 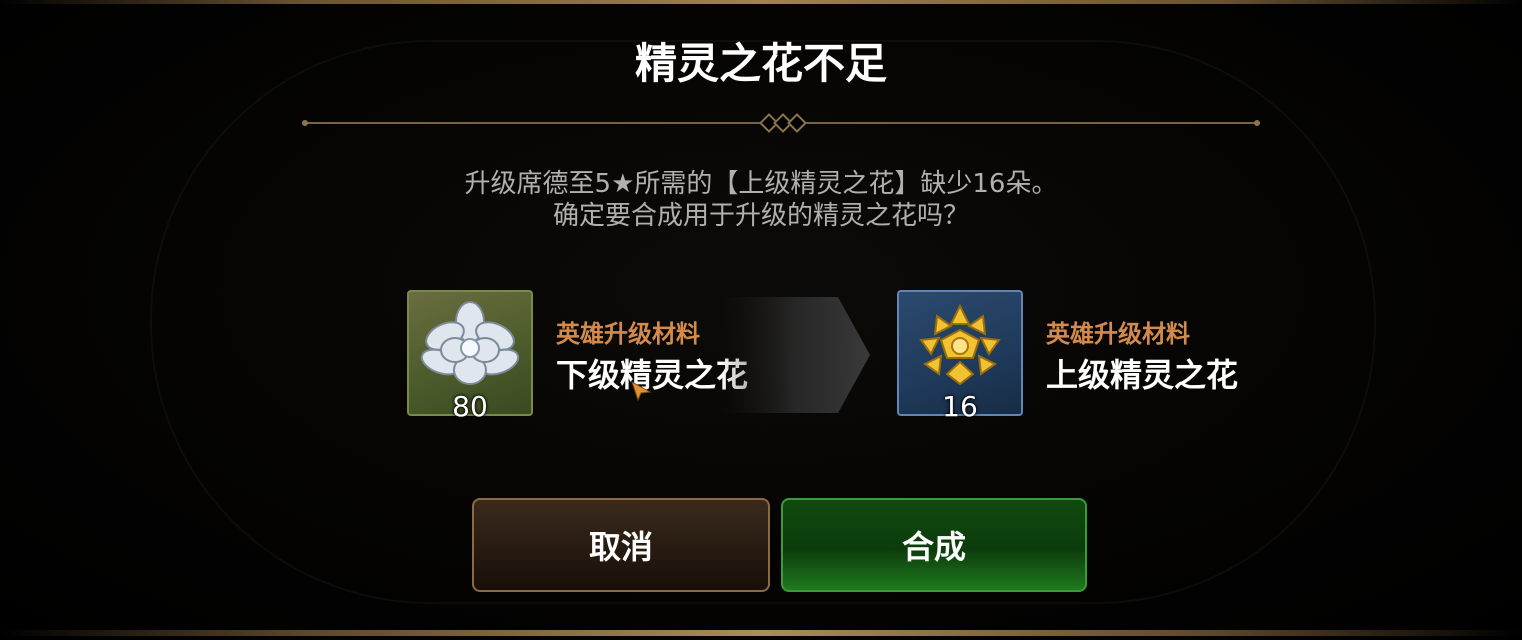 What do you see at coordinates (761, 184) in the screenshot?
I see `message-line: 升级席德至5★所需的【上级精灵之花】缺少16朵。` at bounding box center [761, 184].